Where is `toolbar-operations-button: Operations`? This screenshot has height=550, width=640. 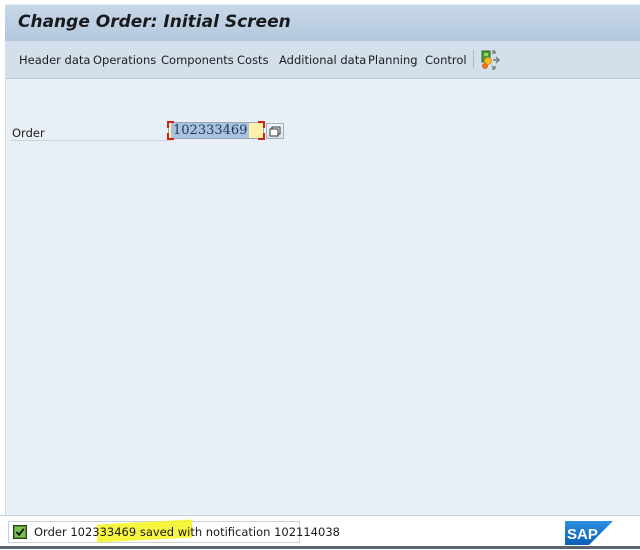 toolbar-operations-button: Operations is located at coordinates (124, 60).